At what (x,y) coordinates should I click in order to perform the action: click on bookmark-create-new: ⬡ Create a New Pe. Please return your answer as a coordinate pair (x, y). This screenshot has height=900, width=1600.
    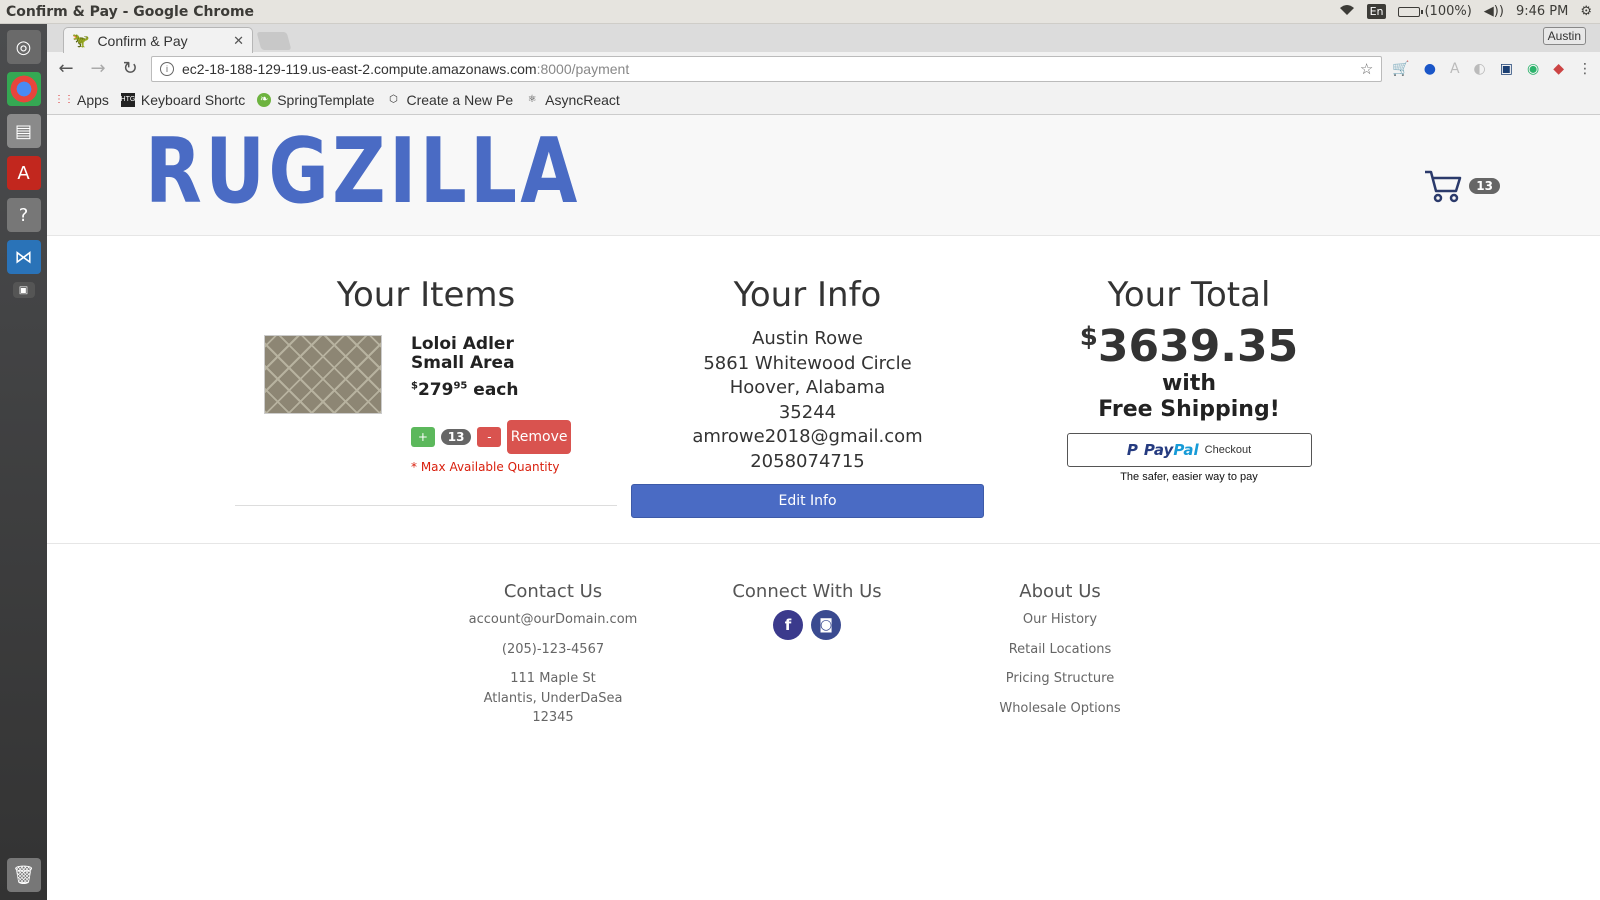
    Looking at the image, I should click on (450, 100).